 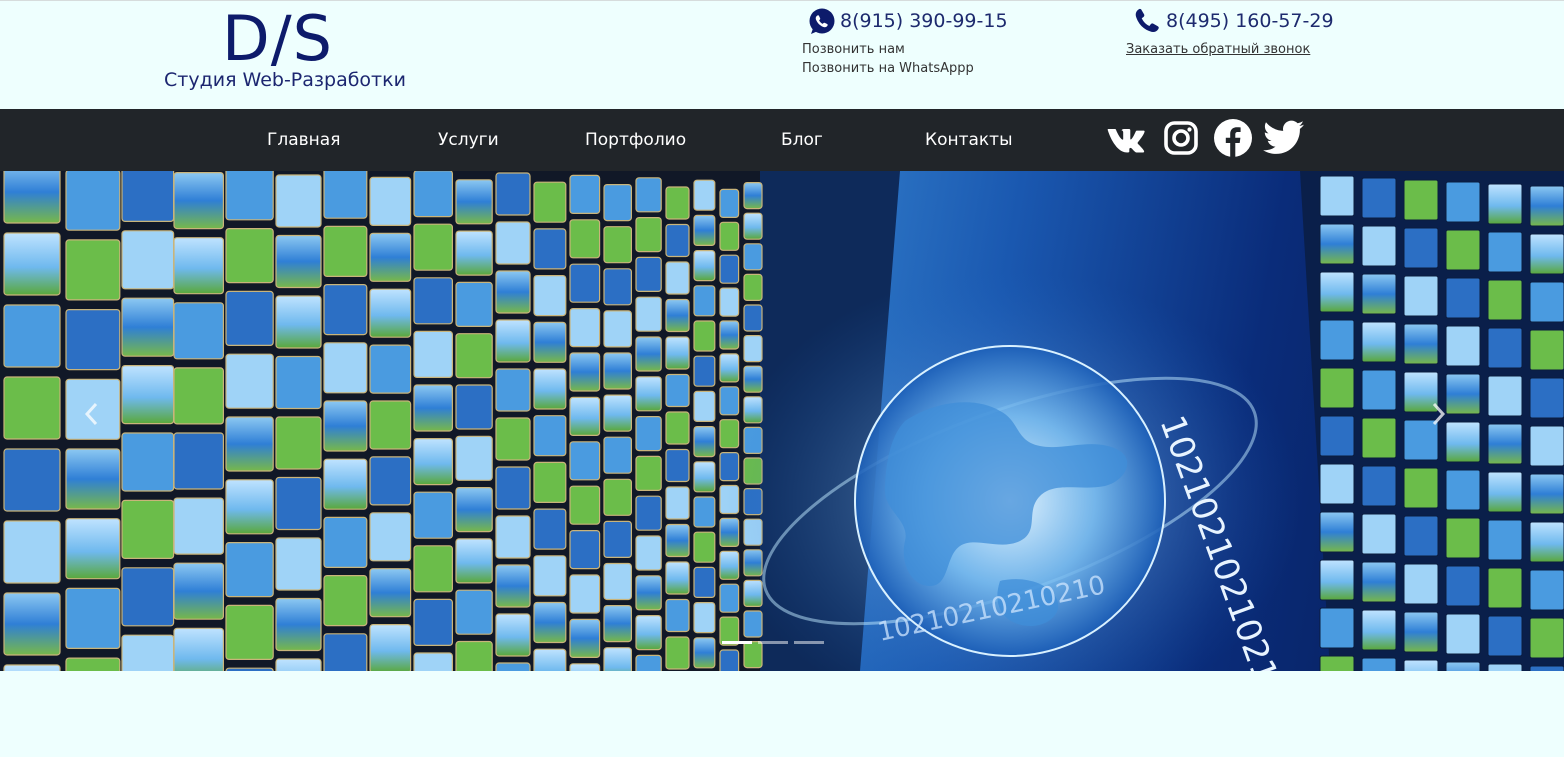 What do you see at coordinates (635, 140) in the screenshot?
I see `nav-item-portfolio: Портфолио` at bounding box center [635, 140].